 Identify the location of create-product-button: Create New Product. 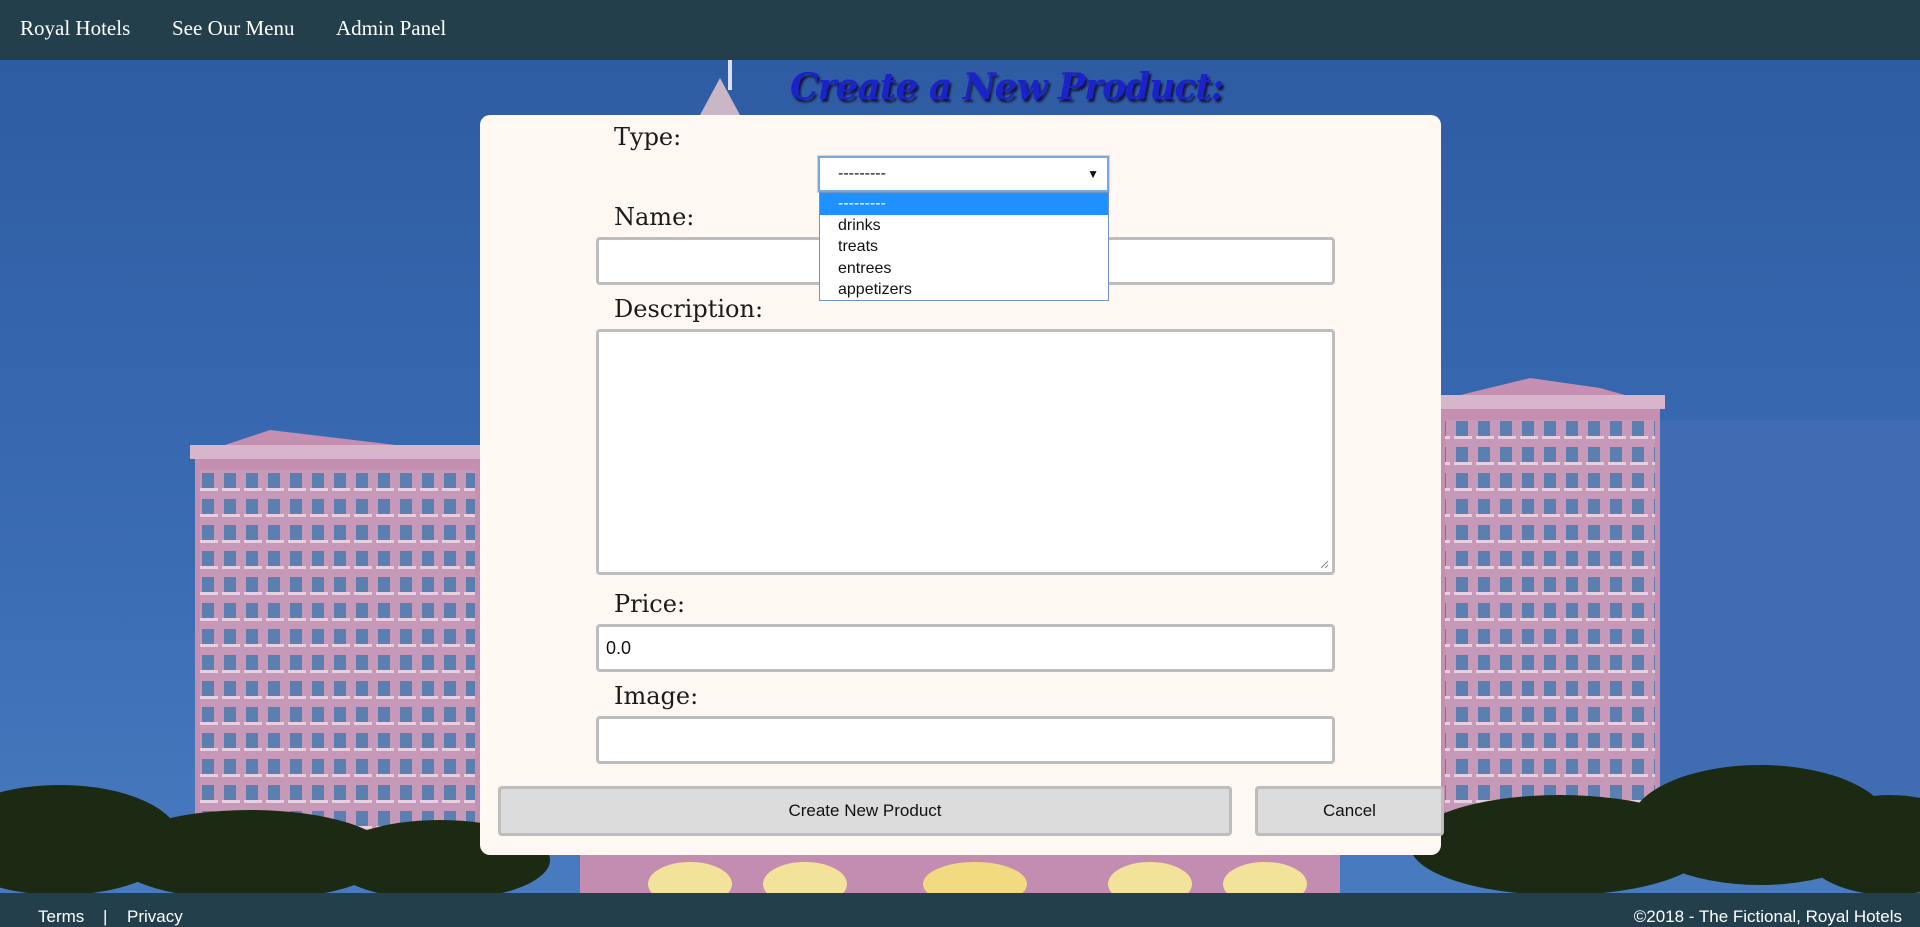
(865, 811).